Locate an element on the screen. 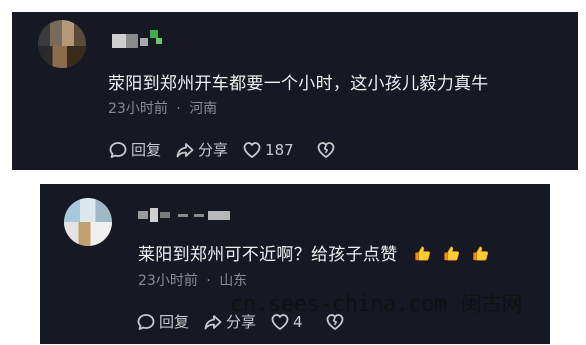 The width and height of the screenshot is (586, 345). watermark: cn.sees-china.com 闽古网 is located at coordinates (376, 303).